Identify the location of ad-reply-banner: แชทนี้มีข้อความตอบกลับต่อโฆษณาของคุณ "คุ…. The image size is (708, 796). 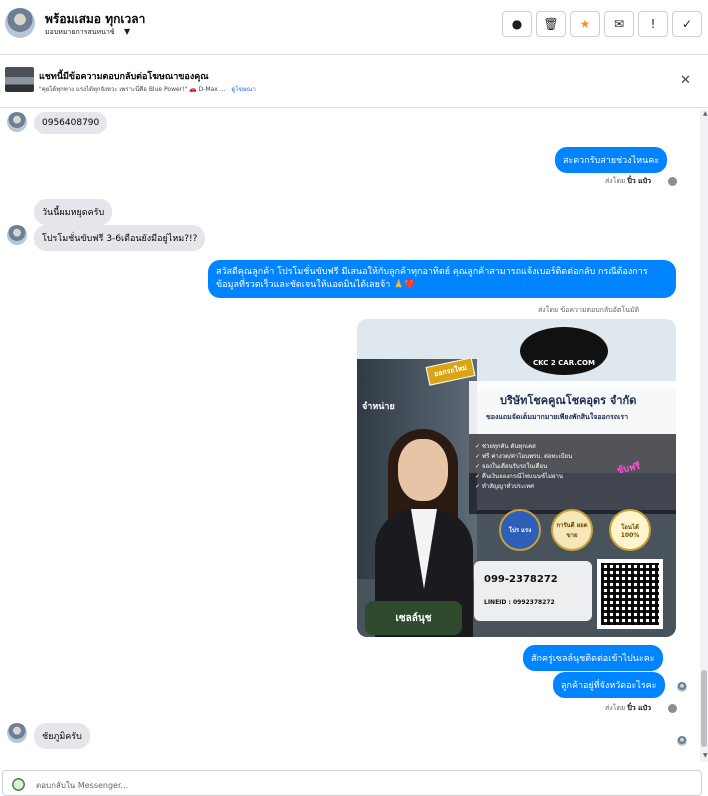
(354, 82).